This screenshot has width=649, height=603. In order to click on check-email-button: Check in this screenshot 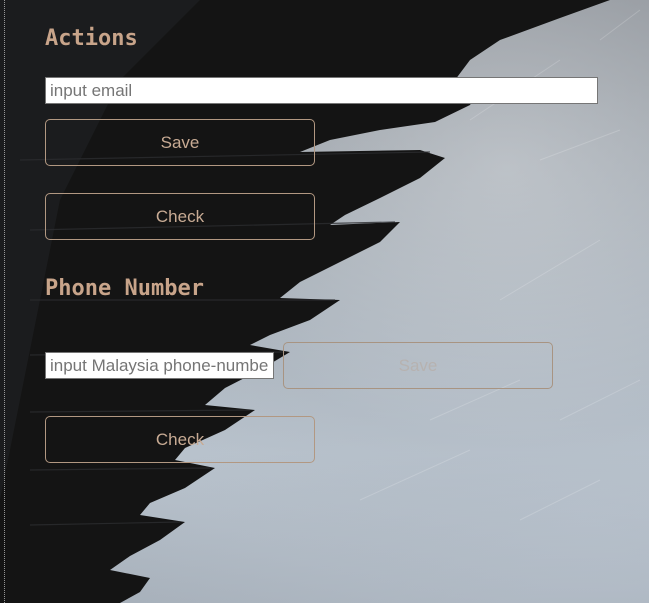, I will do `click(180, 216)`.